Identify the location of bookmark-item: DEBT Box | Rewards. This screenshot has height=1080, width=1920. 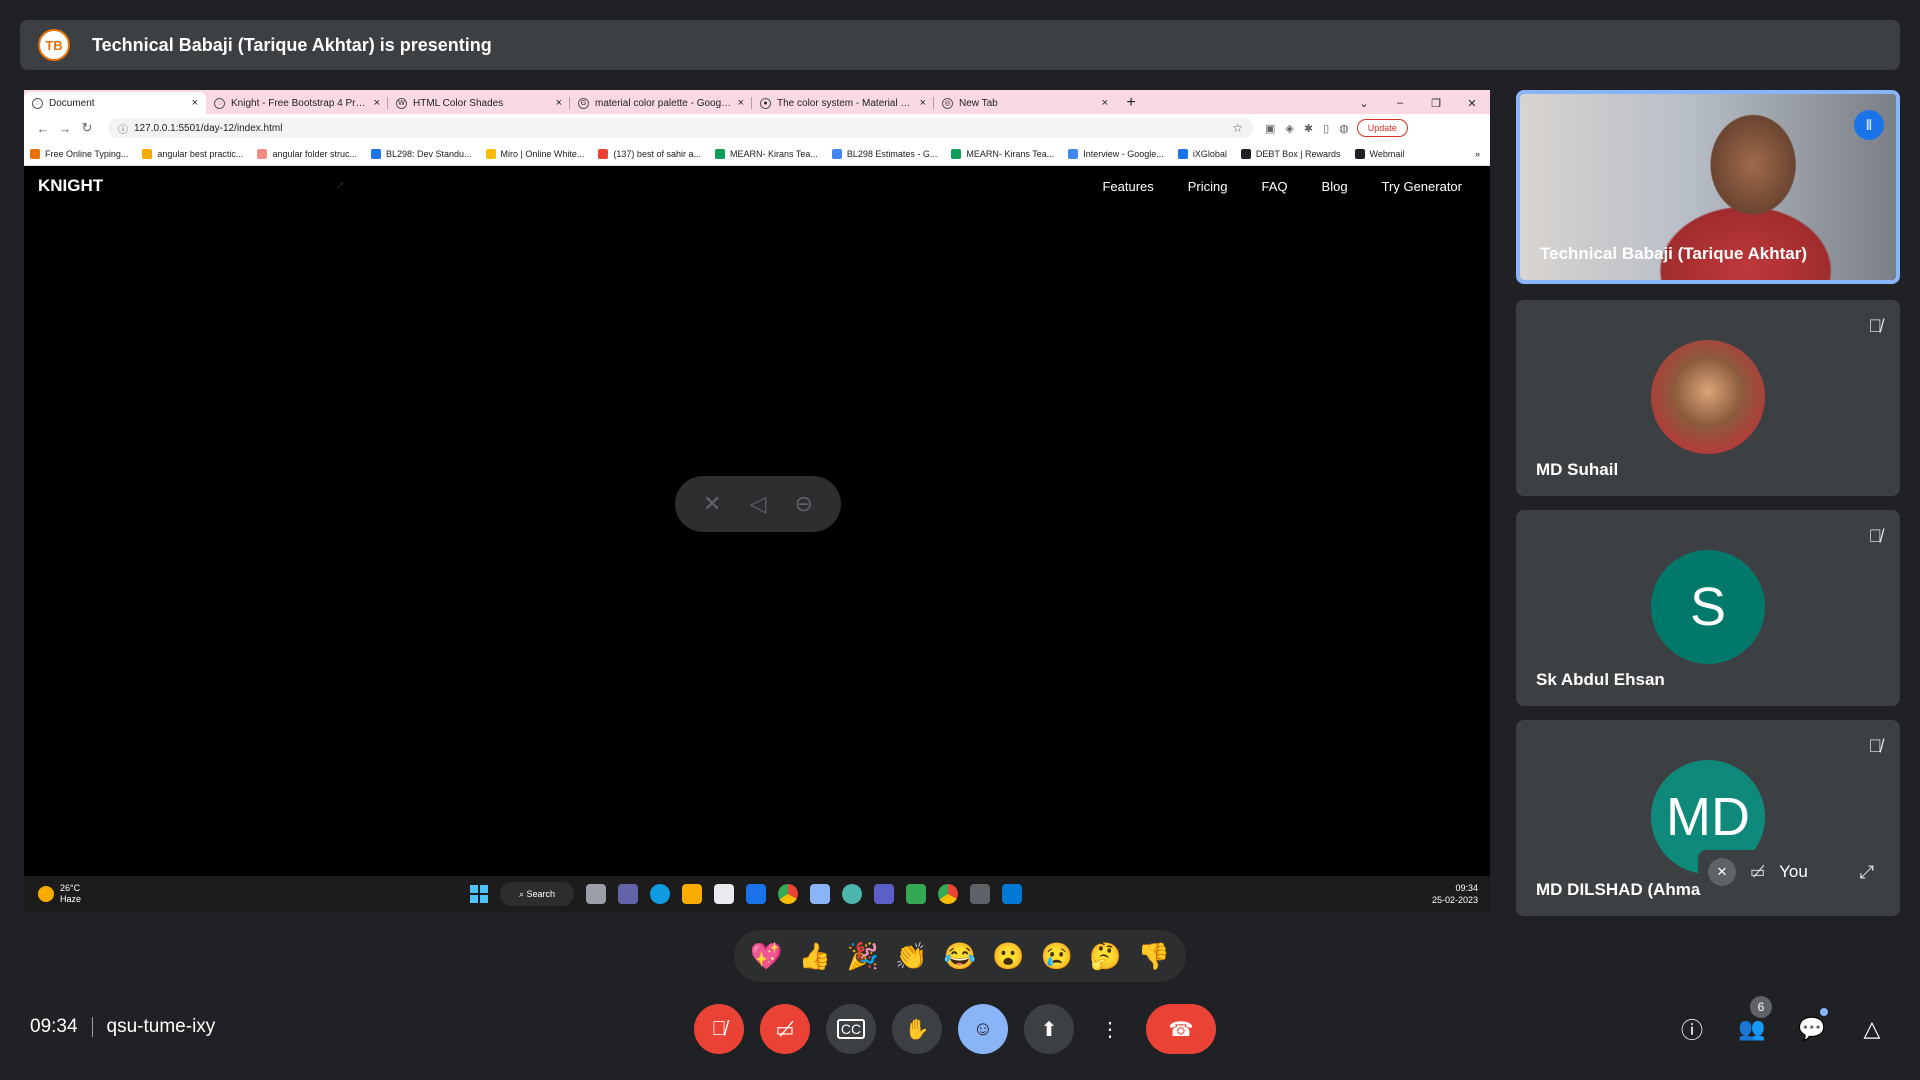
(1290, 153).